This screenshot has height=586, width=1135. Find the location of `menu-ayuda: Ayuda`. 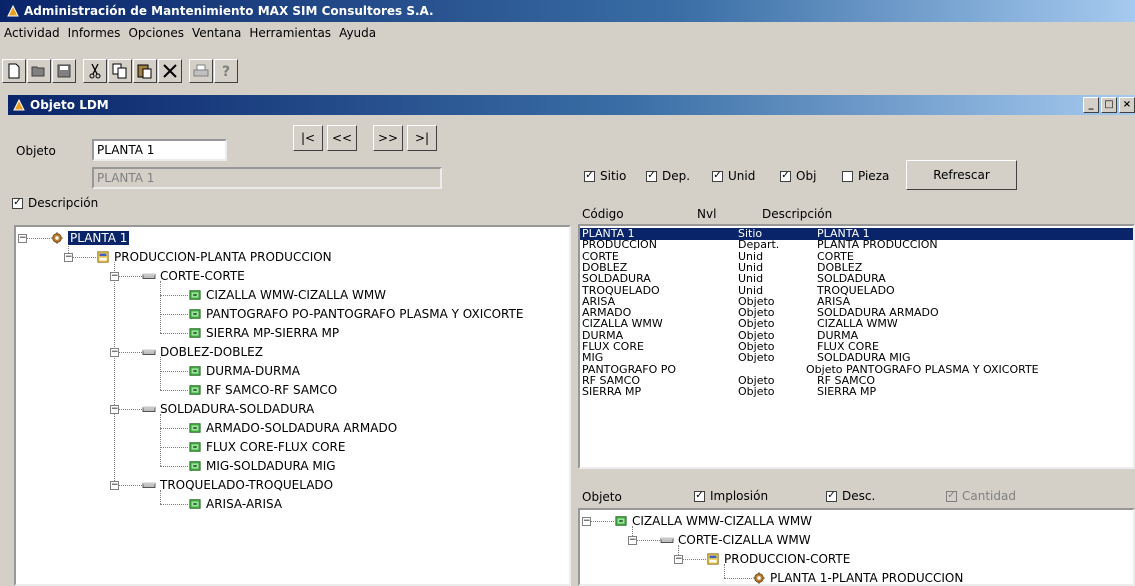

menu-ayuda: Ayuda is located at coordinates (357, 33).